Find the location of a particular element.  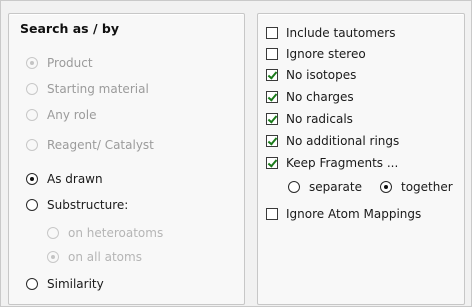

radio-separate: separate is located at coordinates (325, 187).